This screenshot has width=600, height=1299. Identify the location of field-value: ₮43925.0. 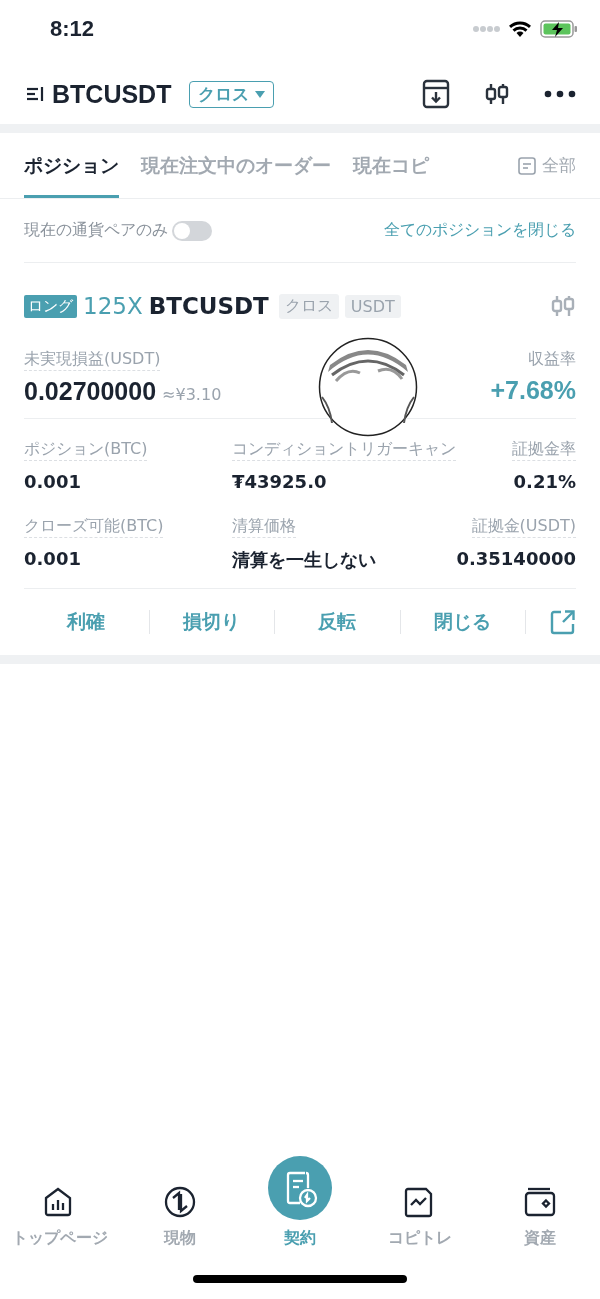
(280, 481).